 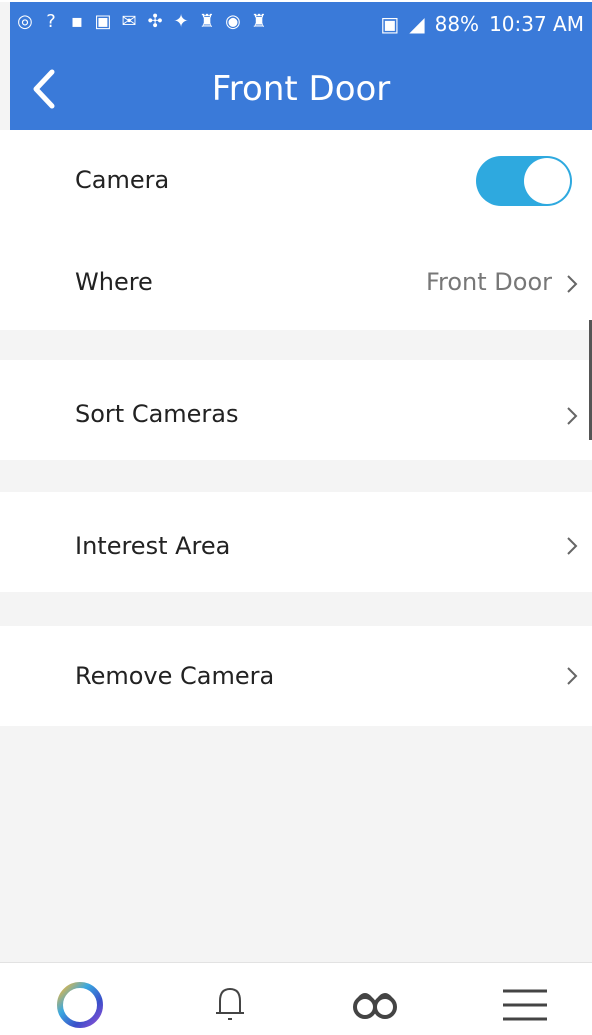 What do you see at coordinates (155, 21) in the screenshot?
I see `pinwheel-icon: ✣` at bounding box center [155, 21].